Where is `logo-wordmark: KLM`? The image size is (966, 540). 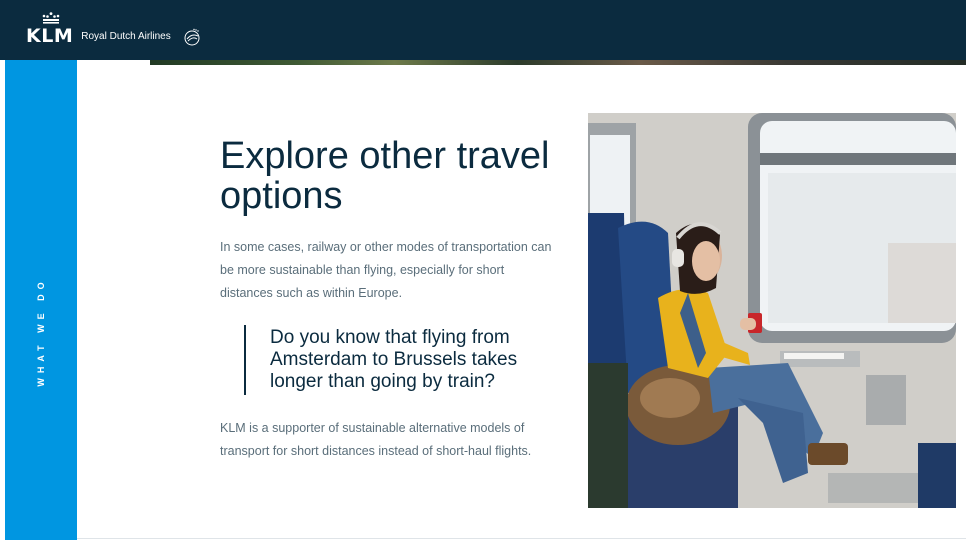
logo-wordmark: KLM is located at coordinates (50, 36).